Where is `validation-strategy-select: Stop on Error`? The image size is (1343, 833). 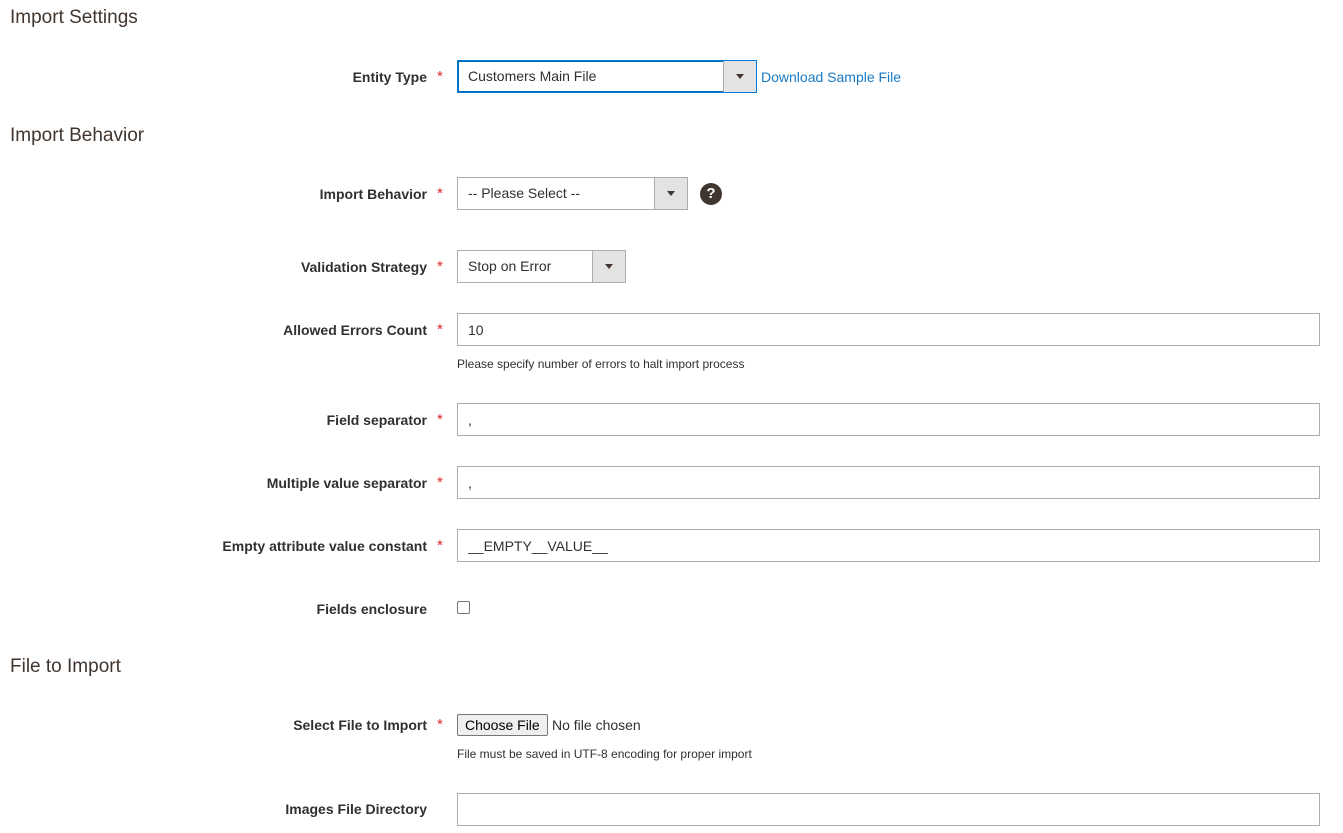 validation-strategy-select: Stop on Error is located at coordinates (541, 266).